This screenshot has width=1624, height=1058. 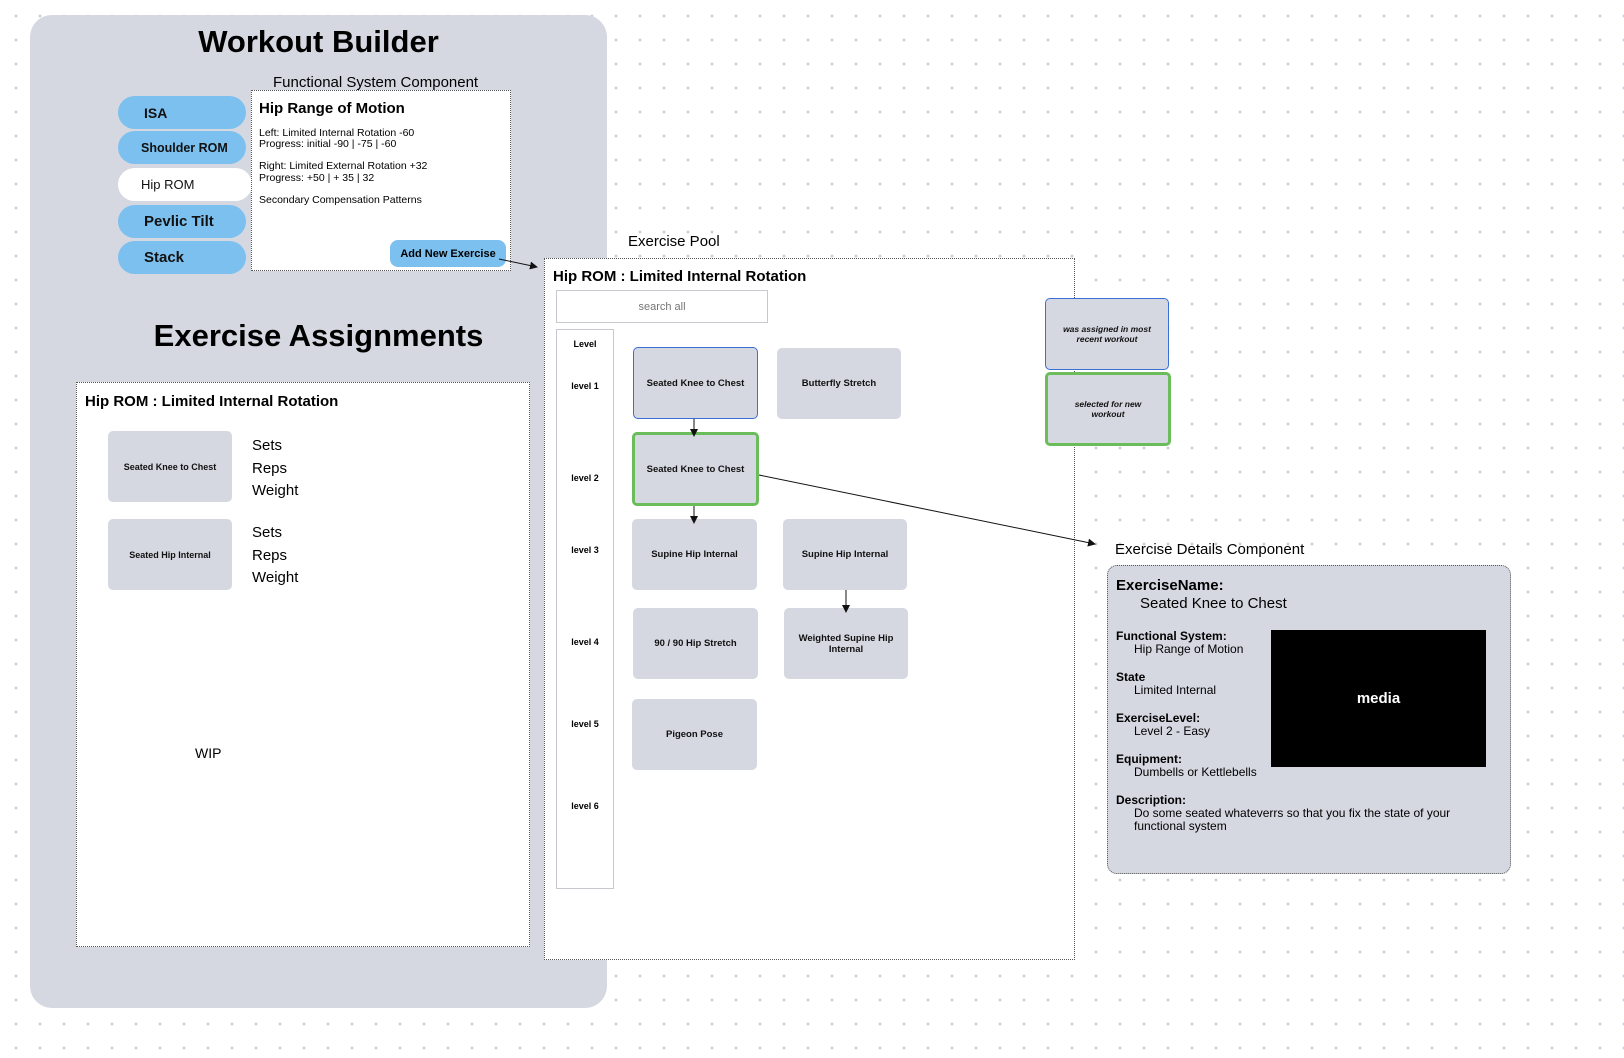 What do you see at coordinates (927, 510) in the screenshot?
I see `arrow-to-details` at bounding box center [927, 510].